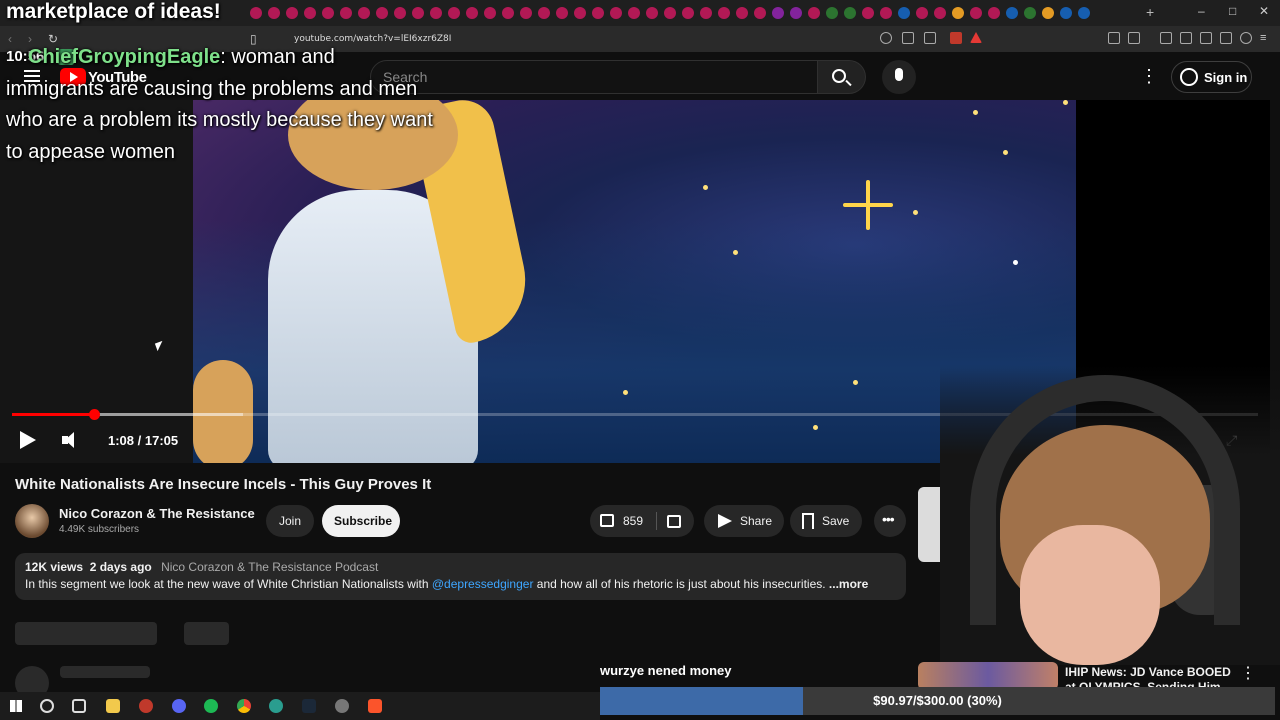 The height and width of the screenshot is (720, 1280). I want to click on channel-avatar, so click(32, 521).